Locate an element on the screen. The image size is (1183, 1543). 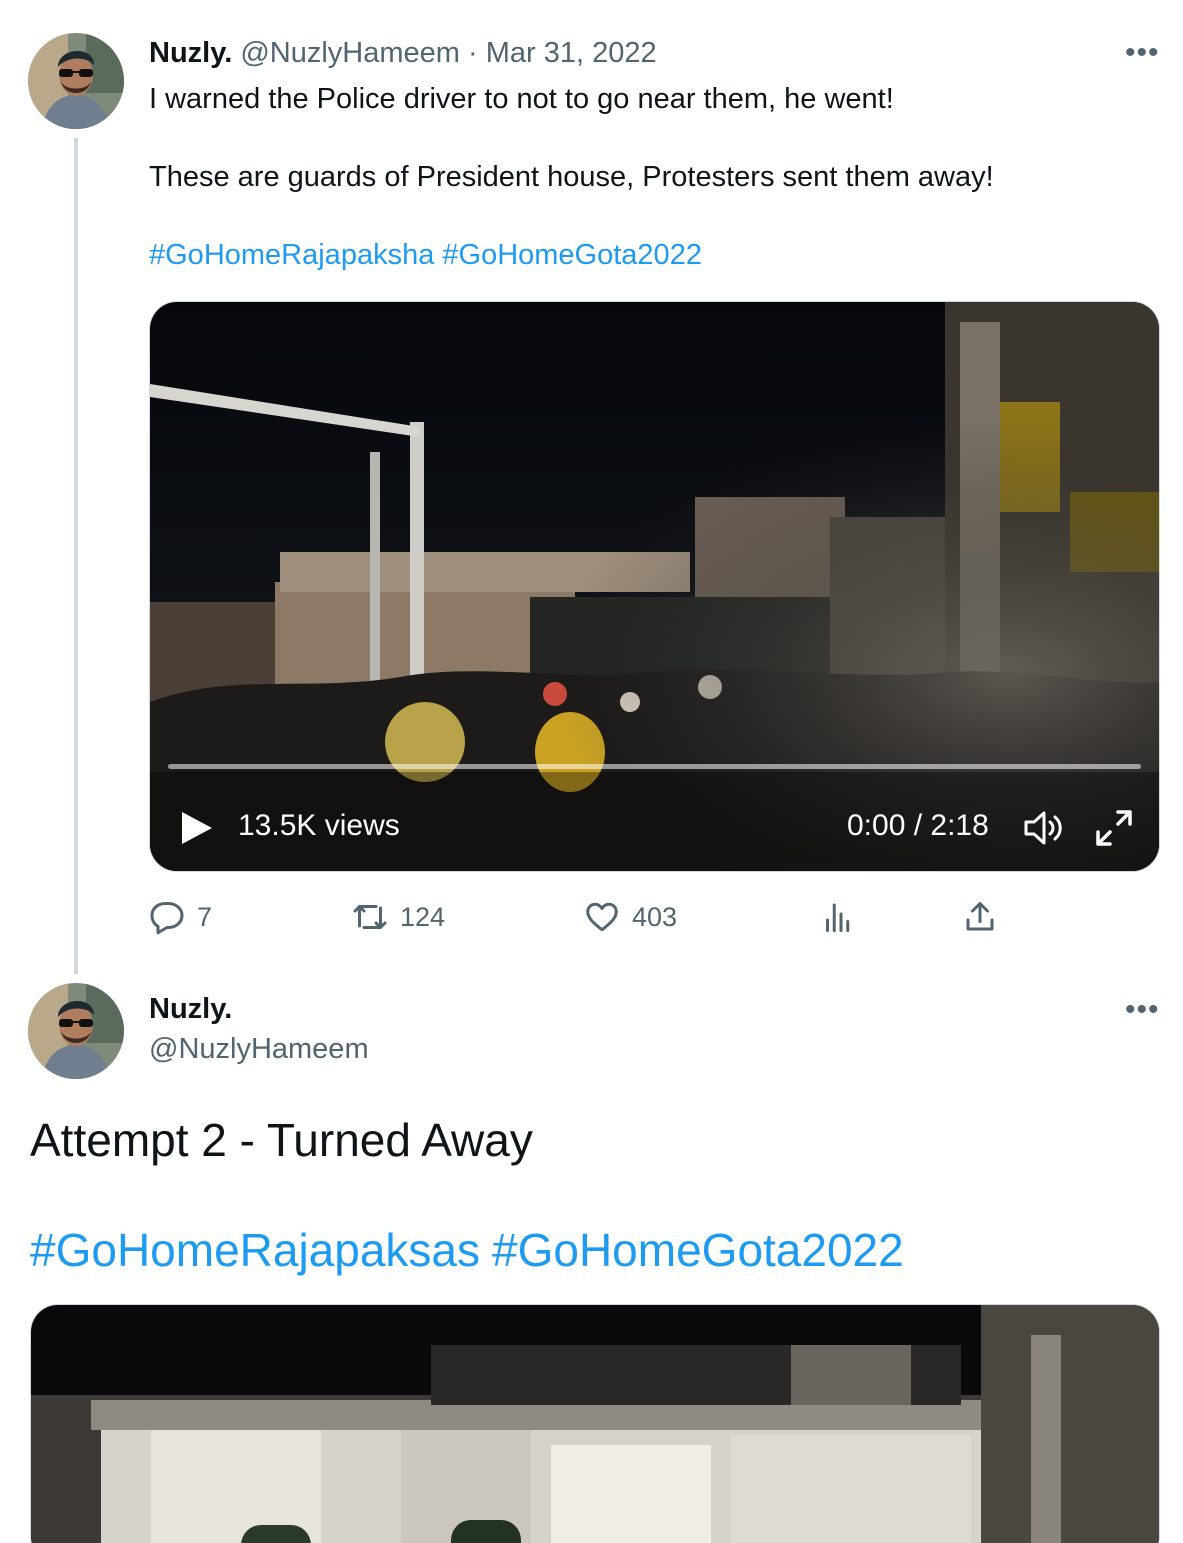
play-icon is located at coordinates (197, 828).